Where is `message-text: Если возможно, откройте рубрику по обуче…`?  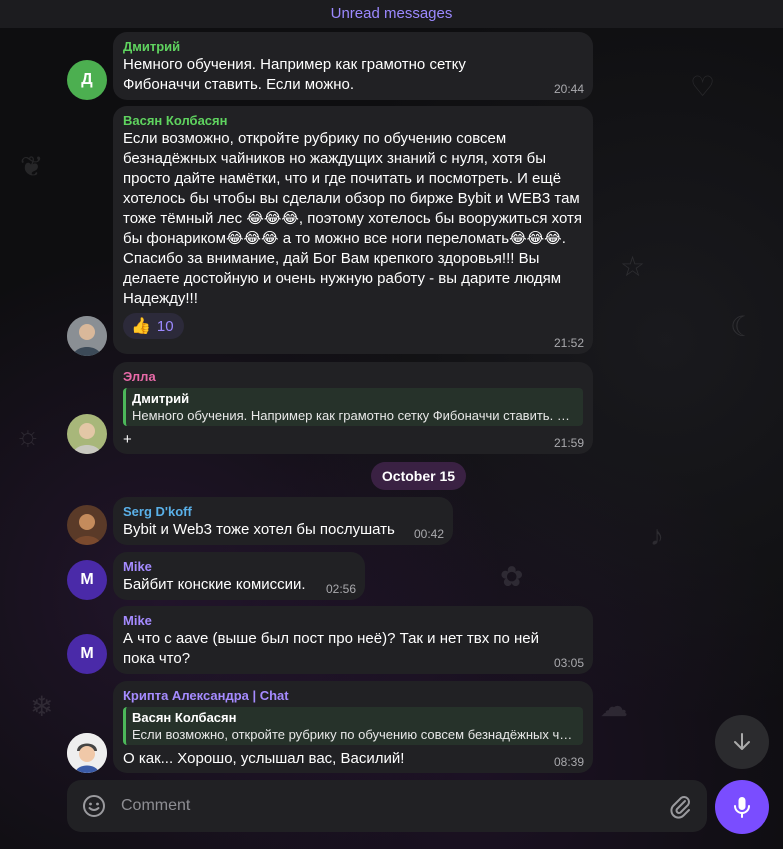 message-text: Если возможно, откройте рубрику по обуче… is located at coordinates (352, 218).